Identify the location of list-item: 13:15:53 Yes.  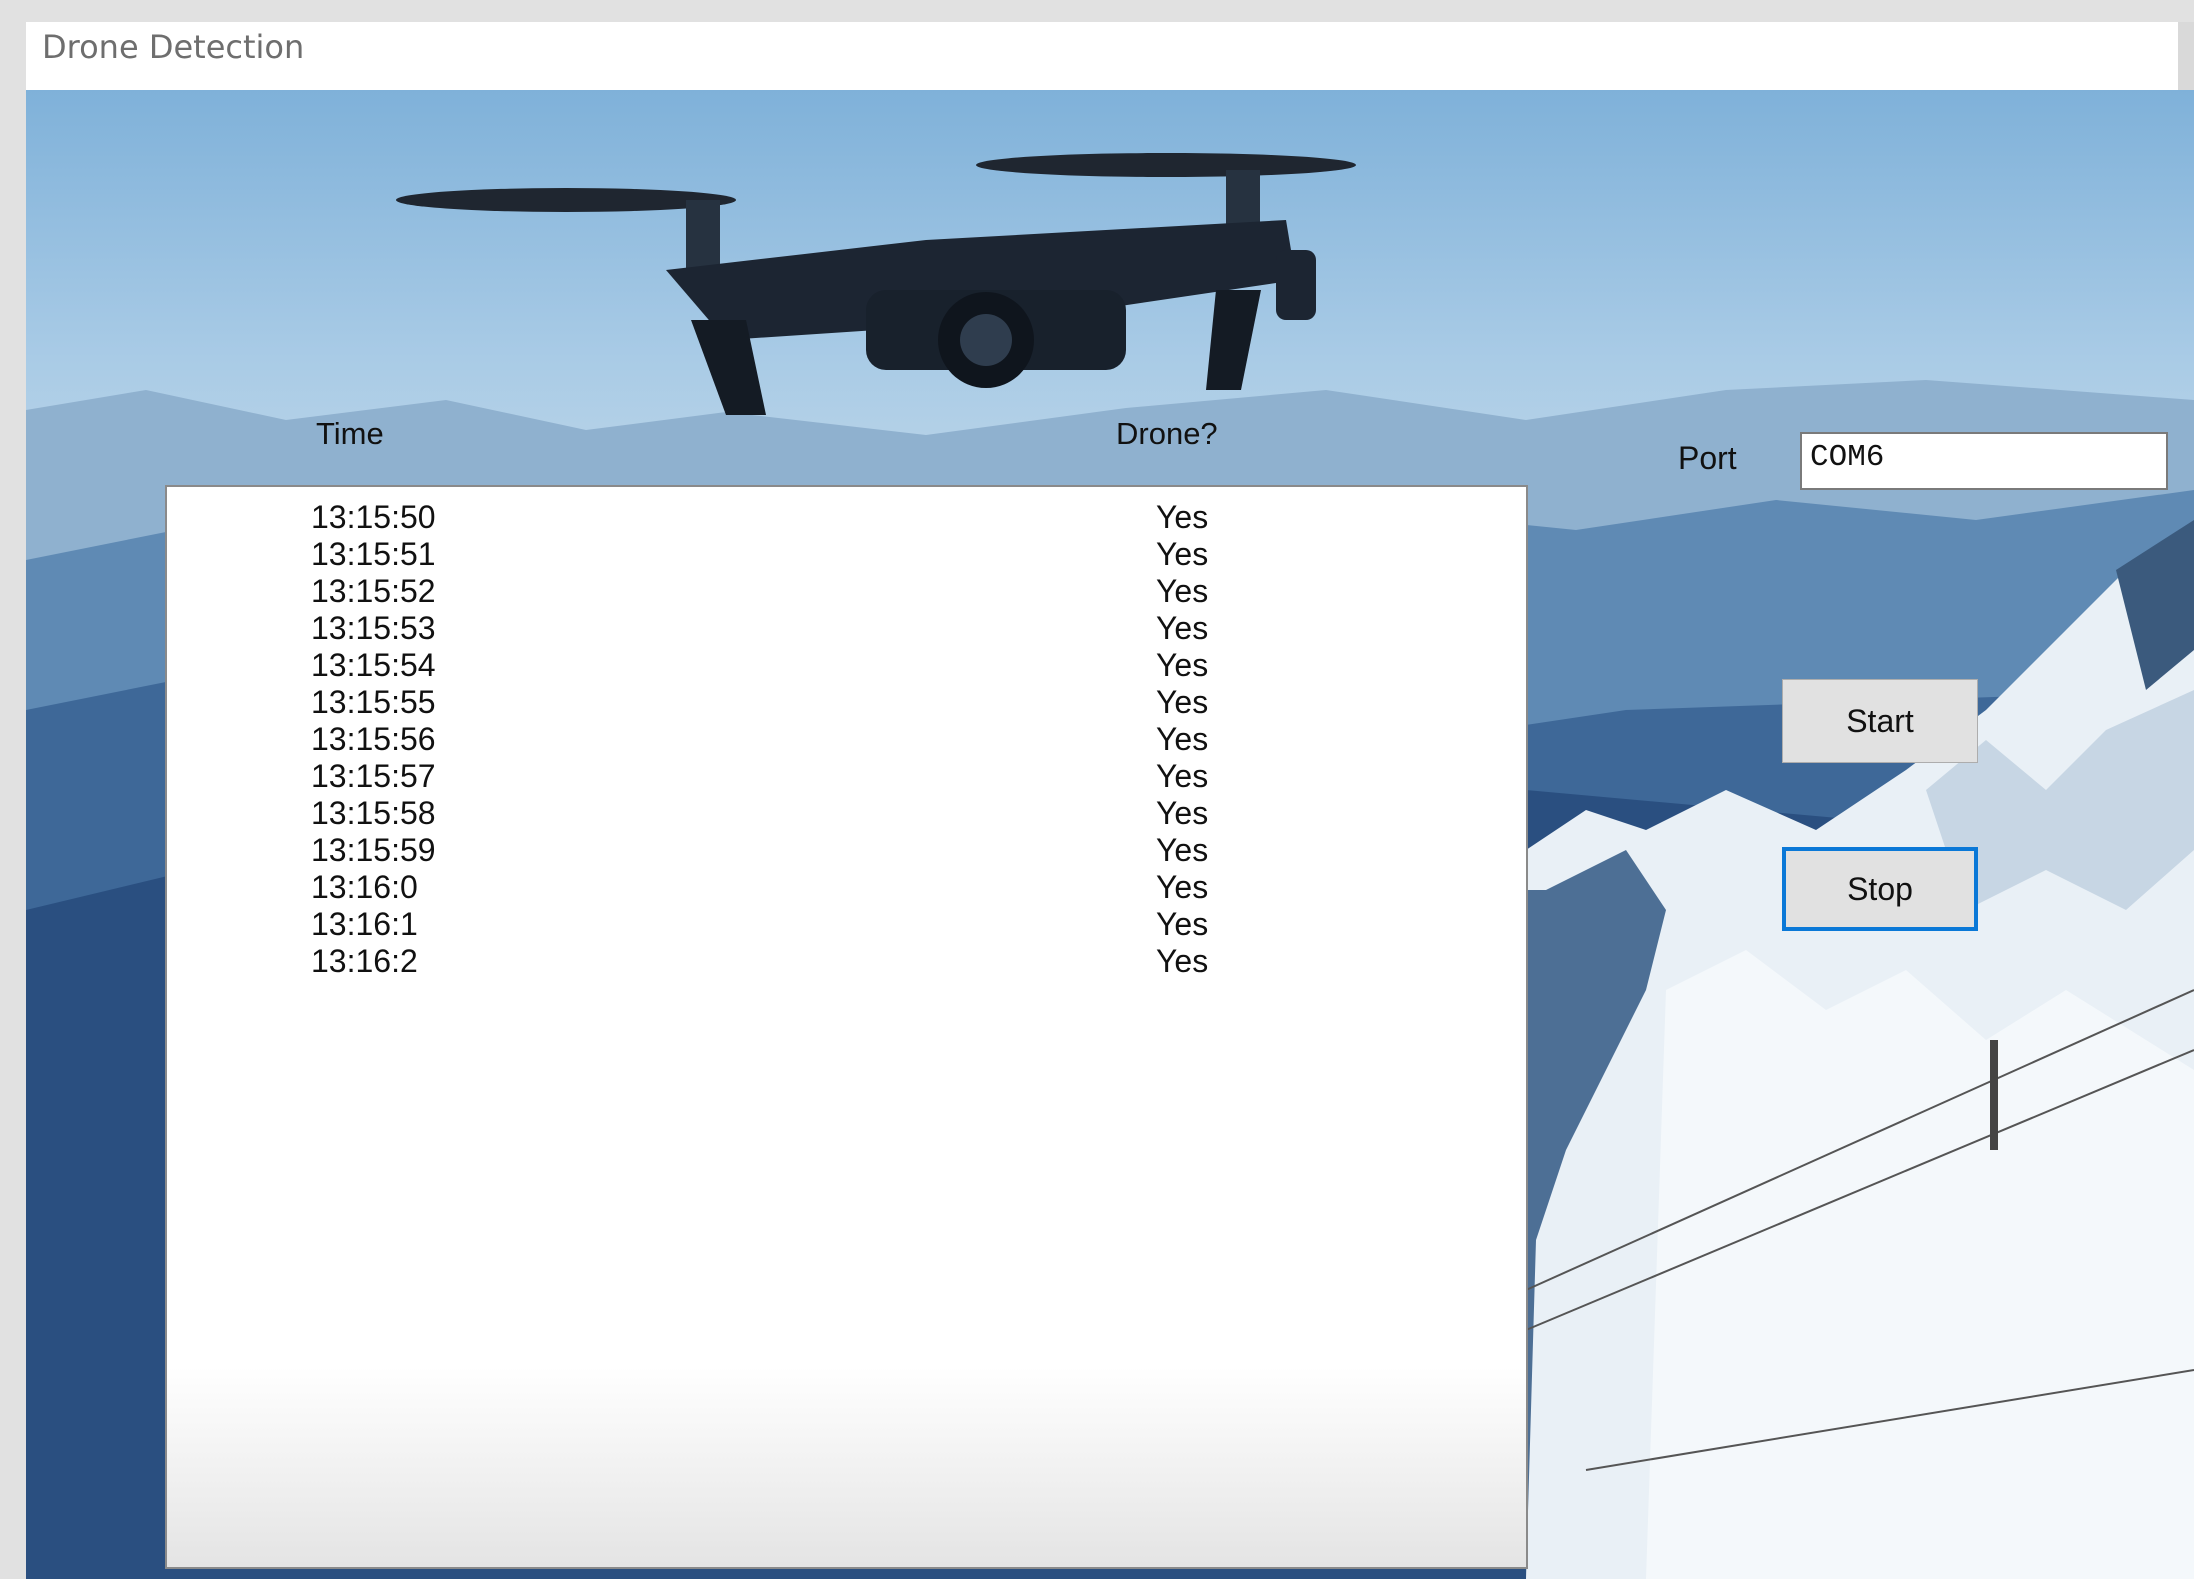
(846, 628).